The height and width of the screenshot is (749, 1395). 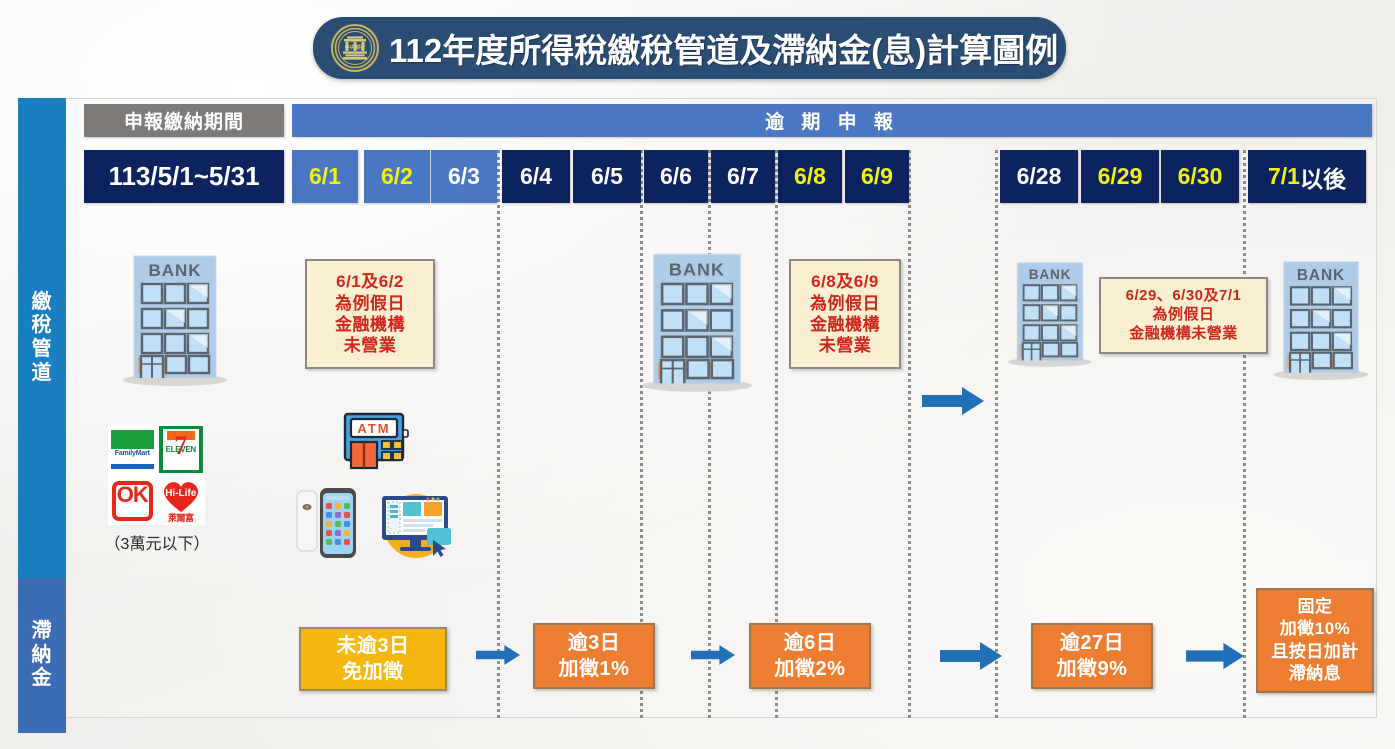 What do you see at coordinates (373, 672) in the screenshot?
I see `penalty-line: 免加徵` at bounding box center [373, 672].